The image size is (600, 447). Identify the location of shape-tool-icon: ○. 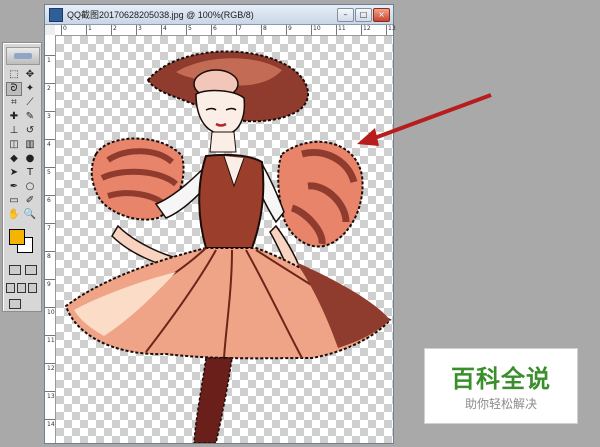
(30, 187).